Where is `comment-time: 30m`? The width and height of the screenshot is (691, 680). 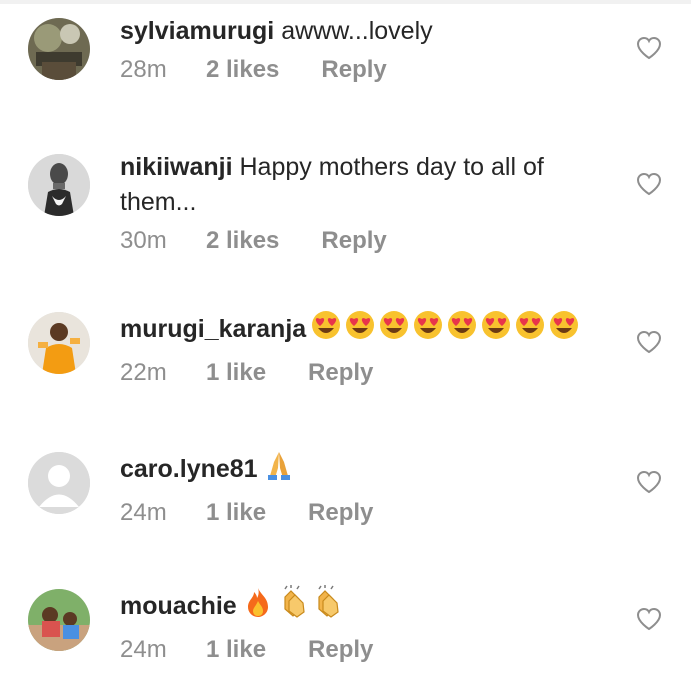
comment-time: 30m is located at coordinates (143, 240).